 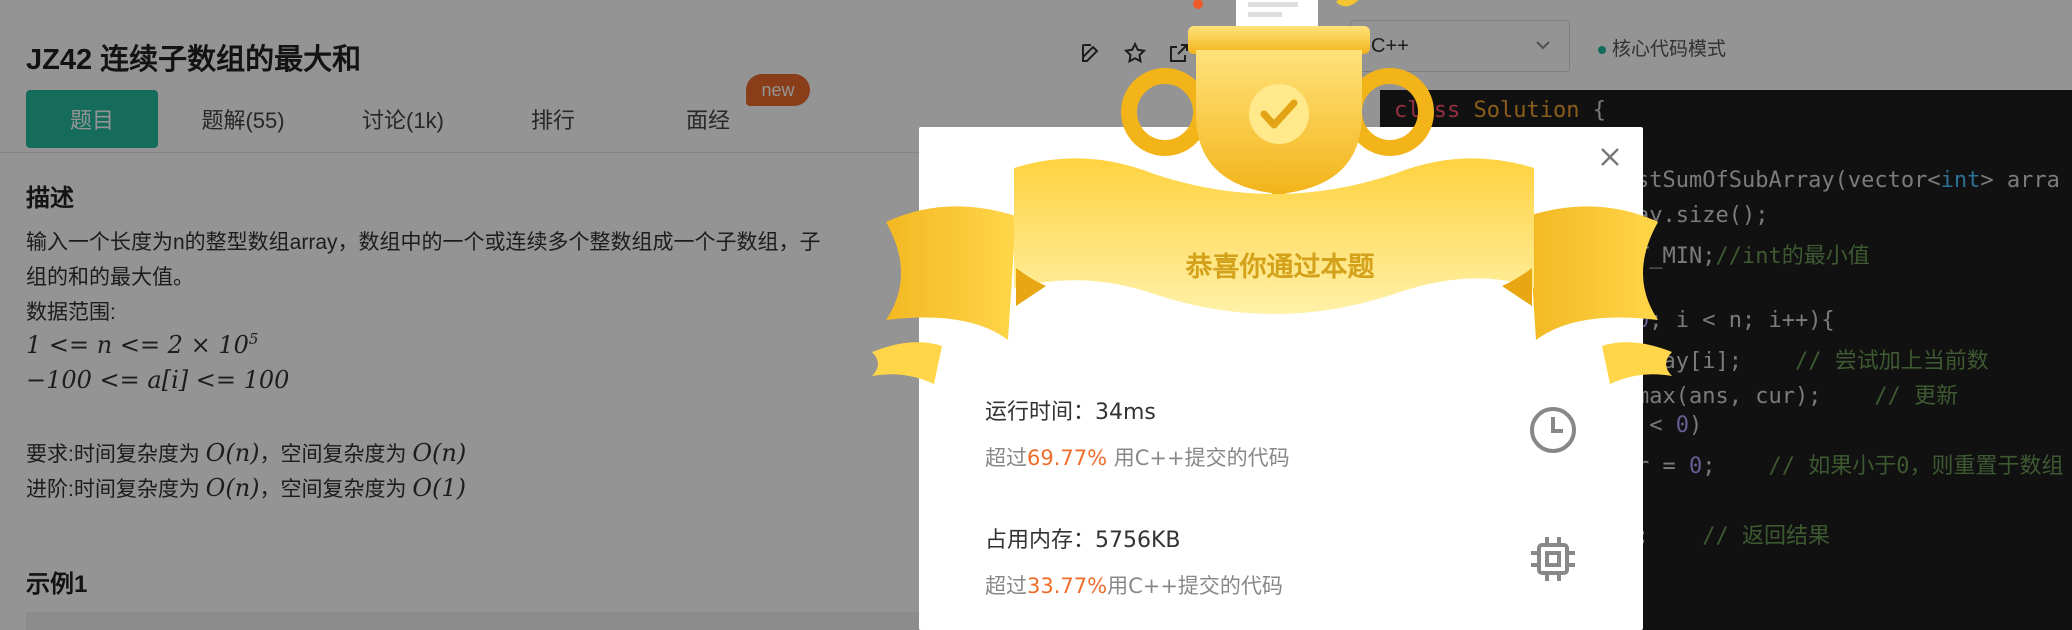 I want to click on runtime-beat-text: 超过69.77% 用C++提交的代码, so click(x=1137, y=458).